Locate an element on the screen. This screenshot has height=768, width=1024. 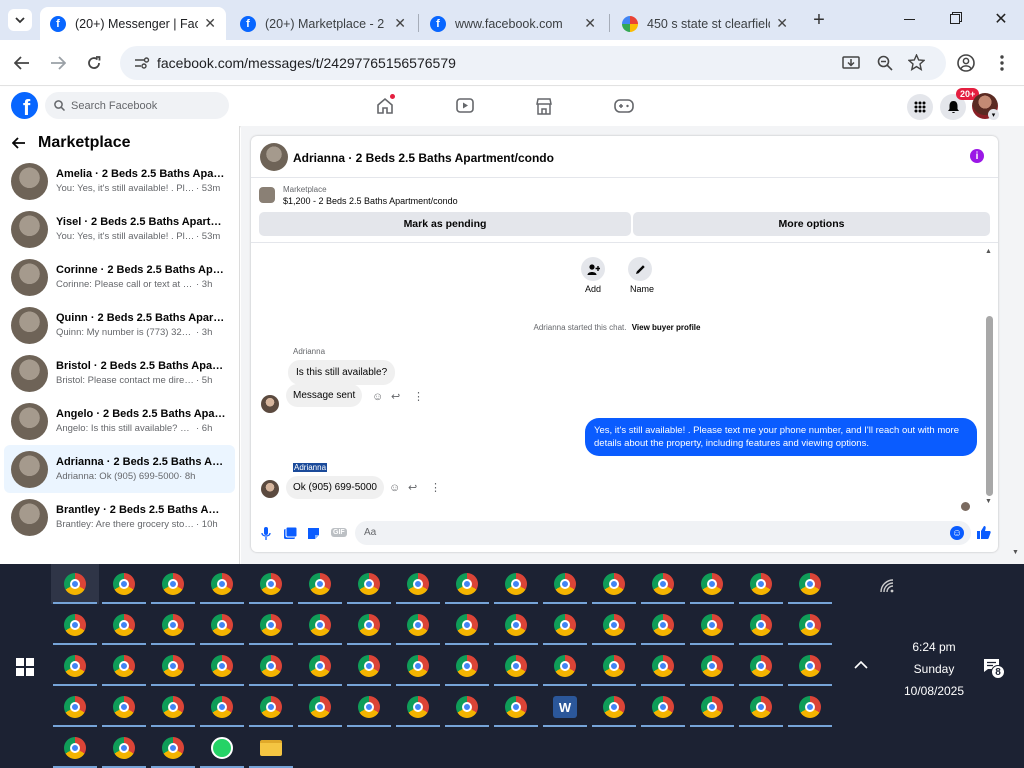
restore-button is located at coordinates (955, 19).